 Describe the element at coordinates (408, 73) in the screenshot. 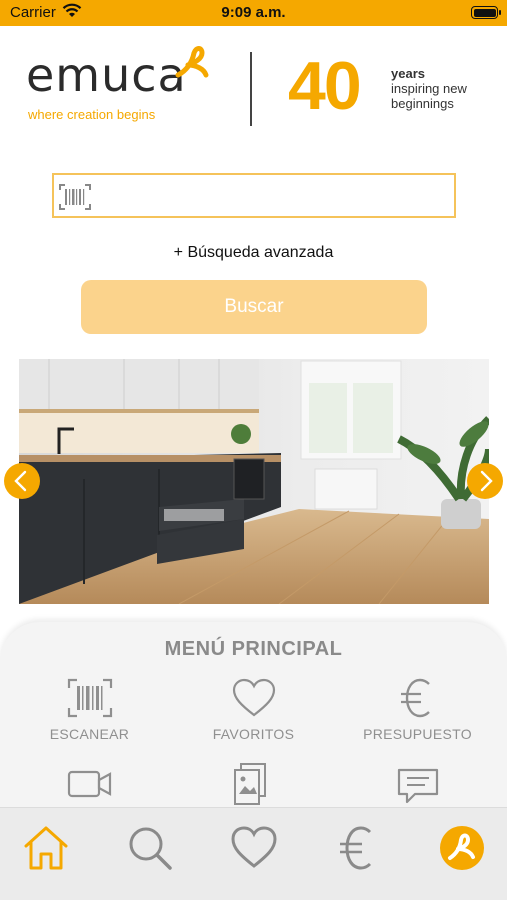

I see `anniversary-line-1: years` at that location.